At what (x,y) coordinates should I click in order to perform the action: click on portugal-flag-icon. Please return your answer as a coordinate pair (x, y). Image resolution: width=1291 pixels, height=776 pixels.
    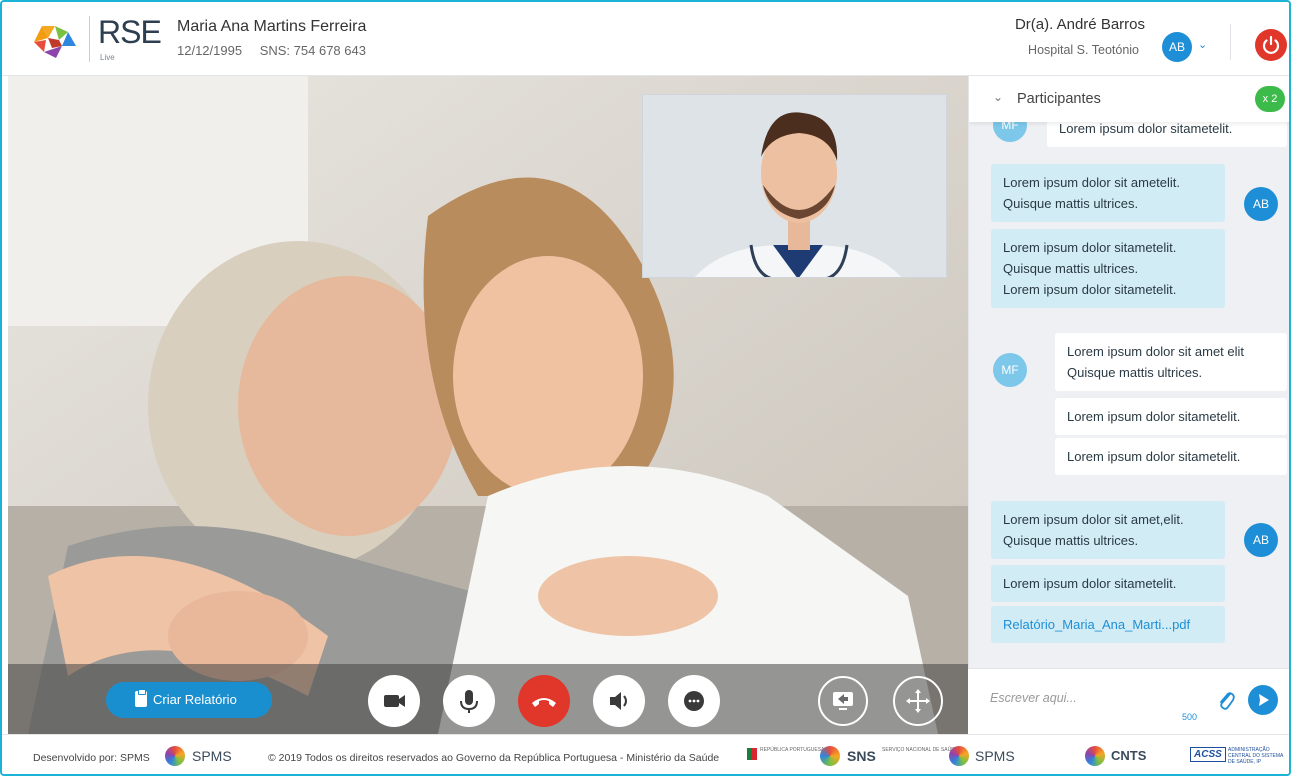
    Looking at the image, I should click on (752, 754).